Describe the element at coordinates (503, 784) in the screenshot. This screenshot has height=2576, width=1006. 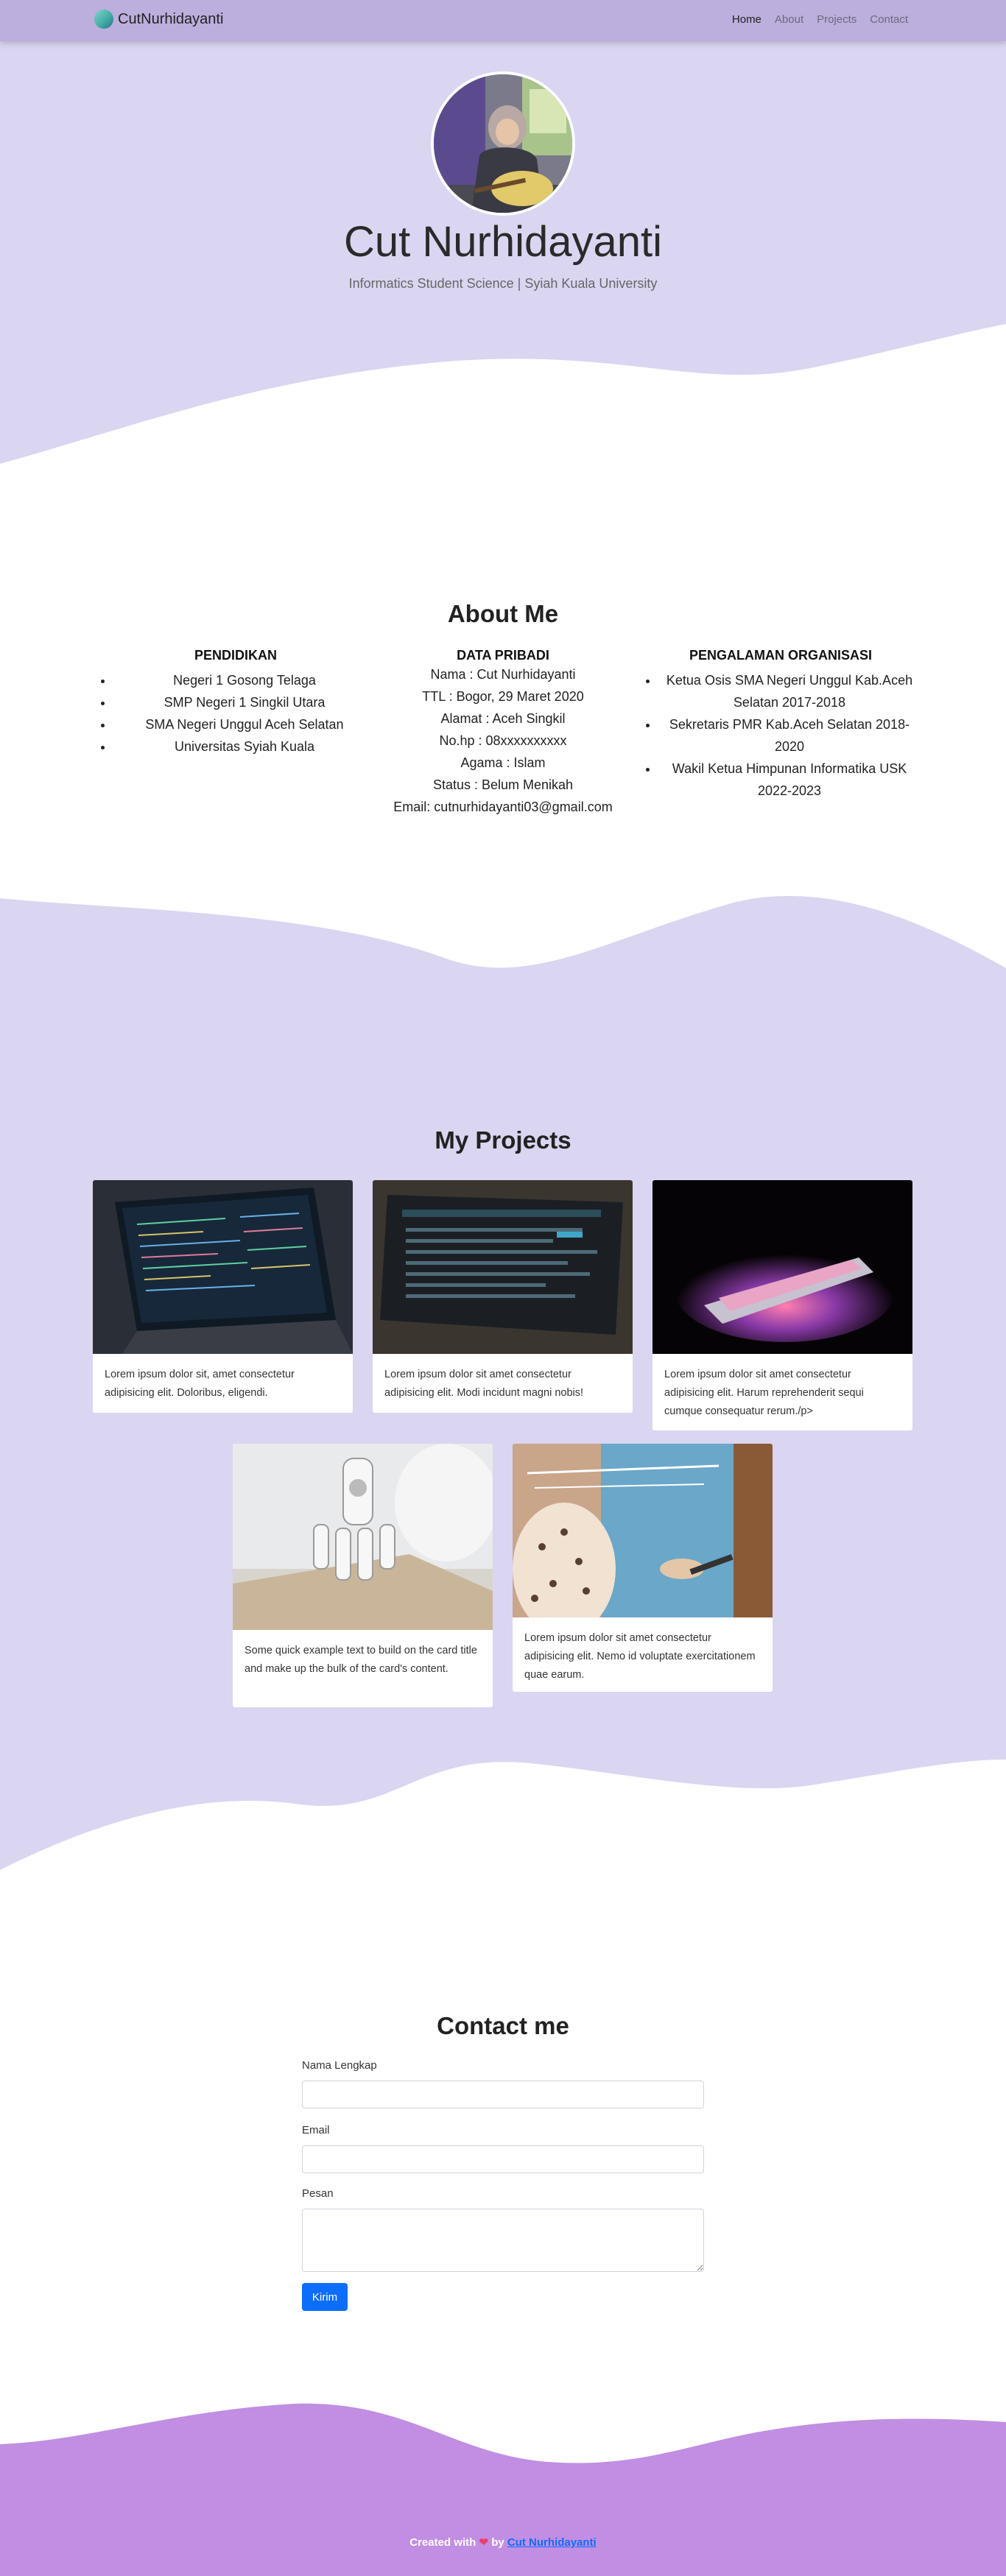
I see `data-pribadi-line: Status : Belum Menikah` at that location.